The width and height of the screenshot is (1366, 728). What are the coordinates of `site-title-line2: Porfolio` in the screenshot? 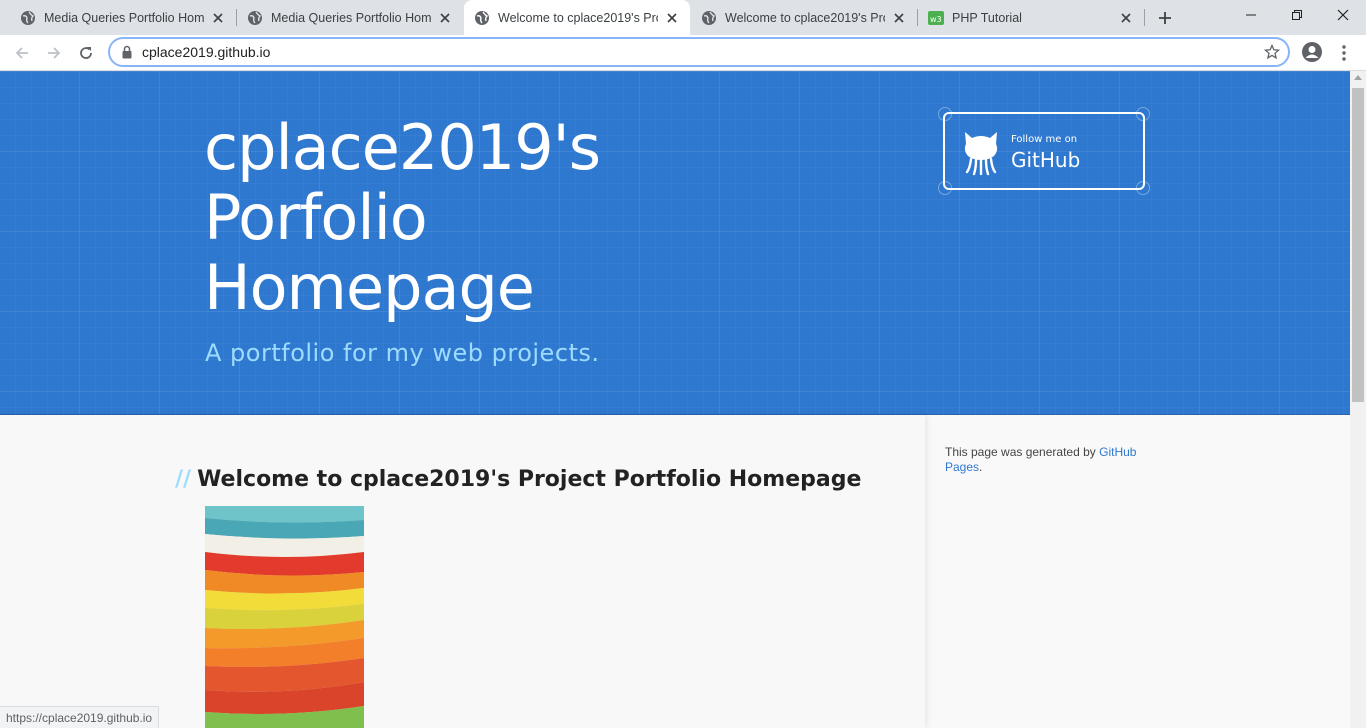 It's located at (316, 217).